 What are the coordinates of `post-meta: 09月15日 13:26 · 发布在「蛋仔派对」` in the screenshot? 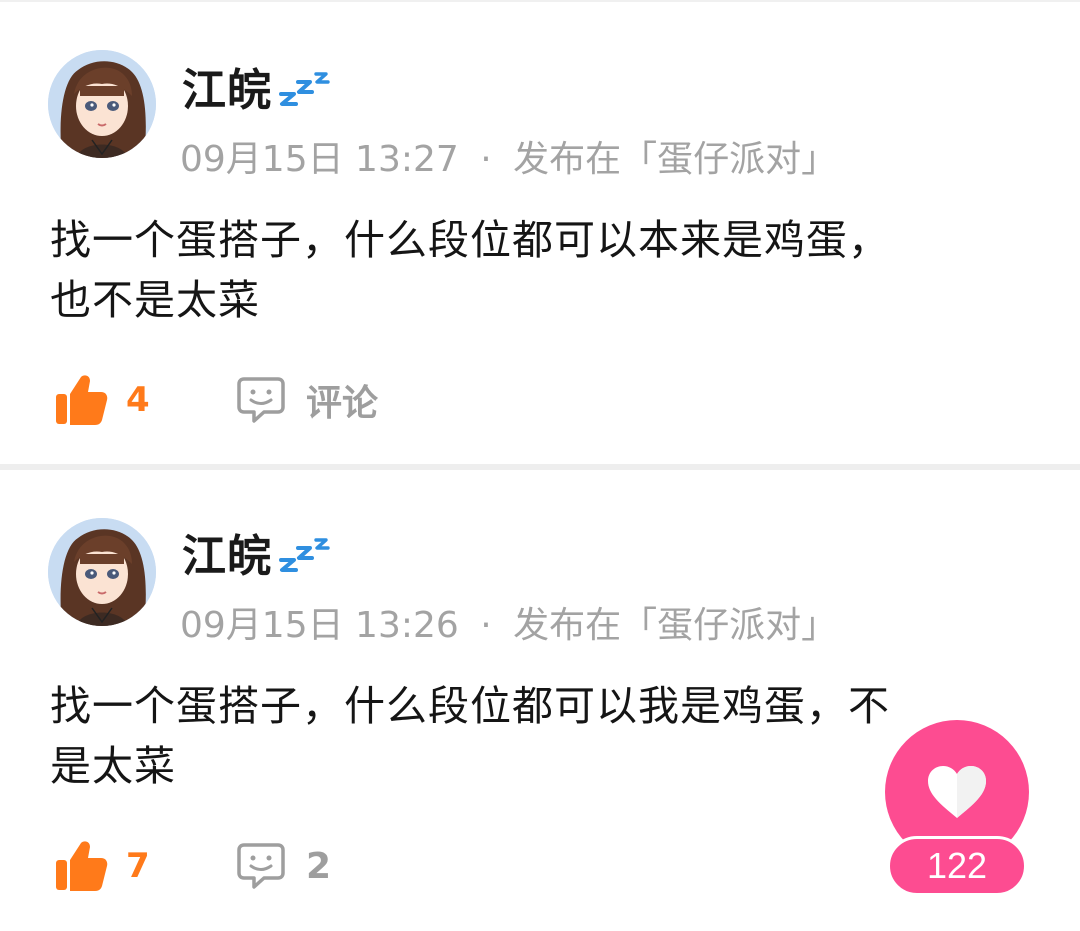 It's located at (508, 622).